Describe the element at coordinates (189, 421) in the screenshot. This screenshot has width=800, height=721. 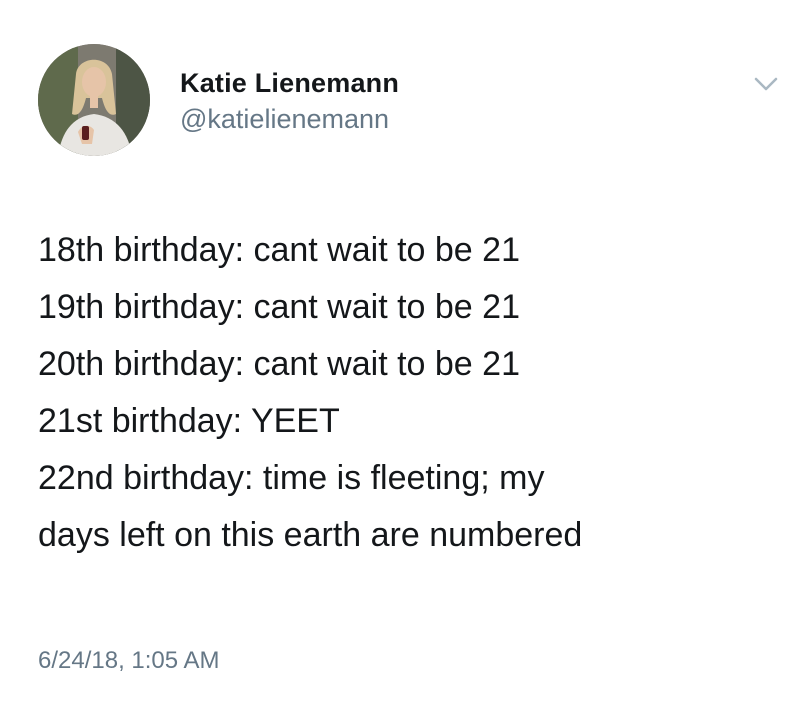
I see `tweet-line: 21st birthday: YEET` at that location.